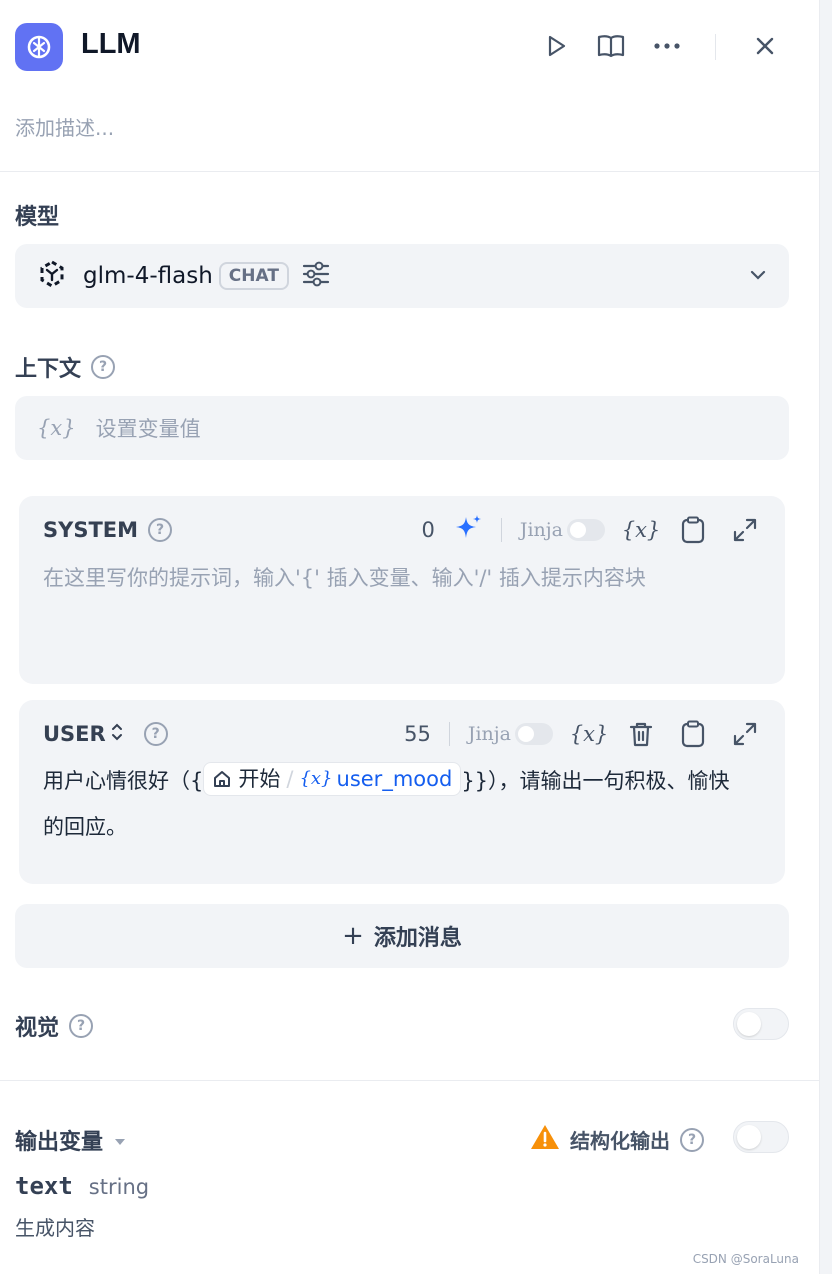 The height and width of the screenshot is (1274, 832). I want to click on output-variables-label: 输出变量, so click(71, 1140).